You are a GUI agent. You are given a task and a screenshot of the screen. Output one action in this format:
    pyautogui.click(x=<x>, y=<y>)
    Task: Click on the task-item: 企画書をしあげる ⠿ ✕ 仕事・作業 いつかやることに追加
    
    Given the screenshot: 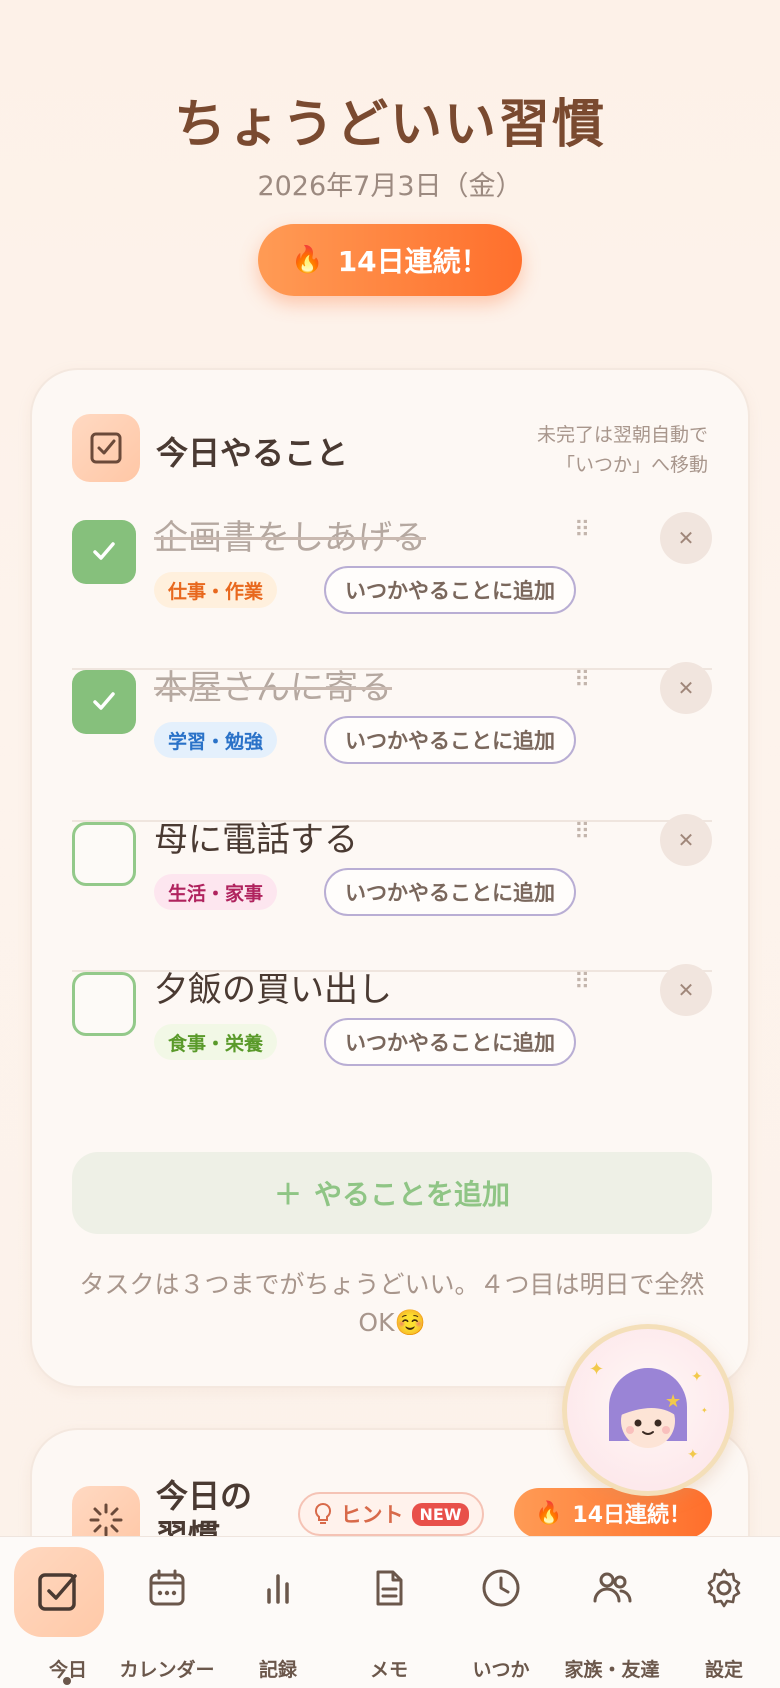 What is the action you would take?
    pyautogui.click(x=392, y=563)
    